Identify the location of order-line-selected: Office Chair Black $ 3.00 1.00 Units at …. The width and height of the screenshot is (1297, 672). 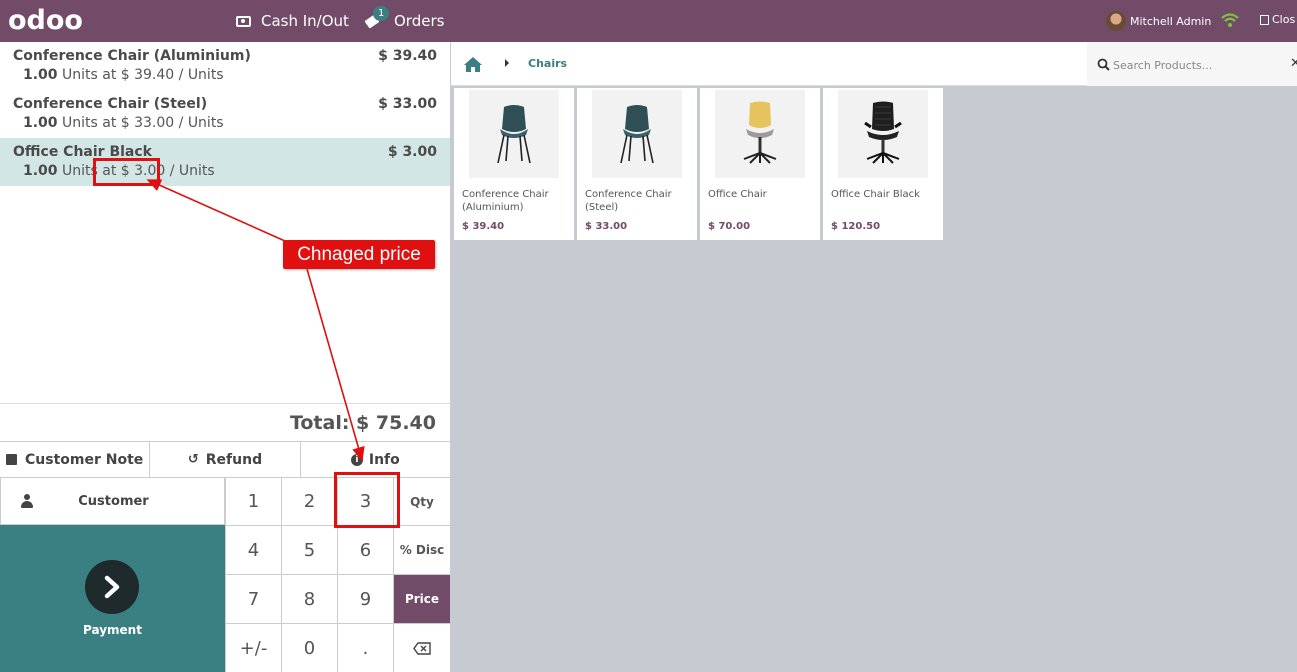
(225, 162).